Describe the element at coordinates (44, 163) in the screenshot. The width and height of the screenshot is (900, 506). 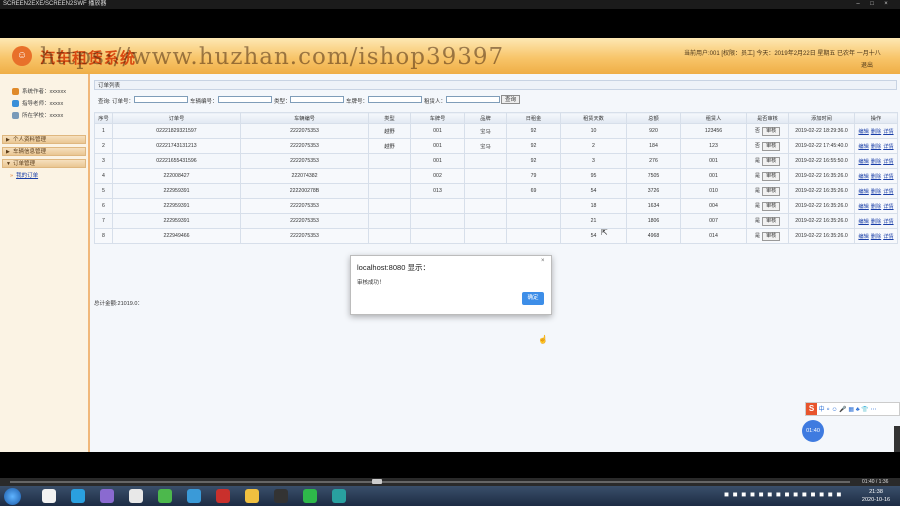
I see `menu-orders: ▼ 订单管理` at that location.